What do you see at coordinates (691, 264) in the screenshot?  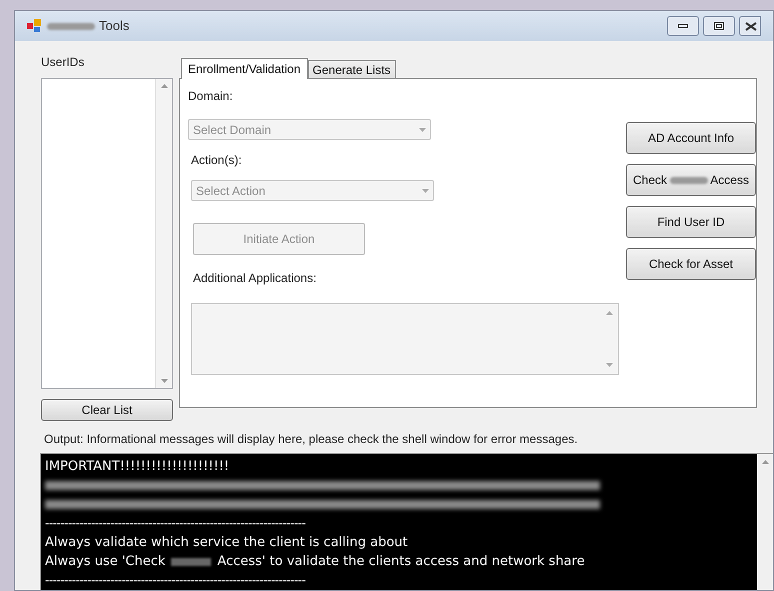 I see `action-button: Check for Asset` at bounding box center [691, 264].